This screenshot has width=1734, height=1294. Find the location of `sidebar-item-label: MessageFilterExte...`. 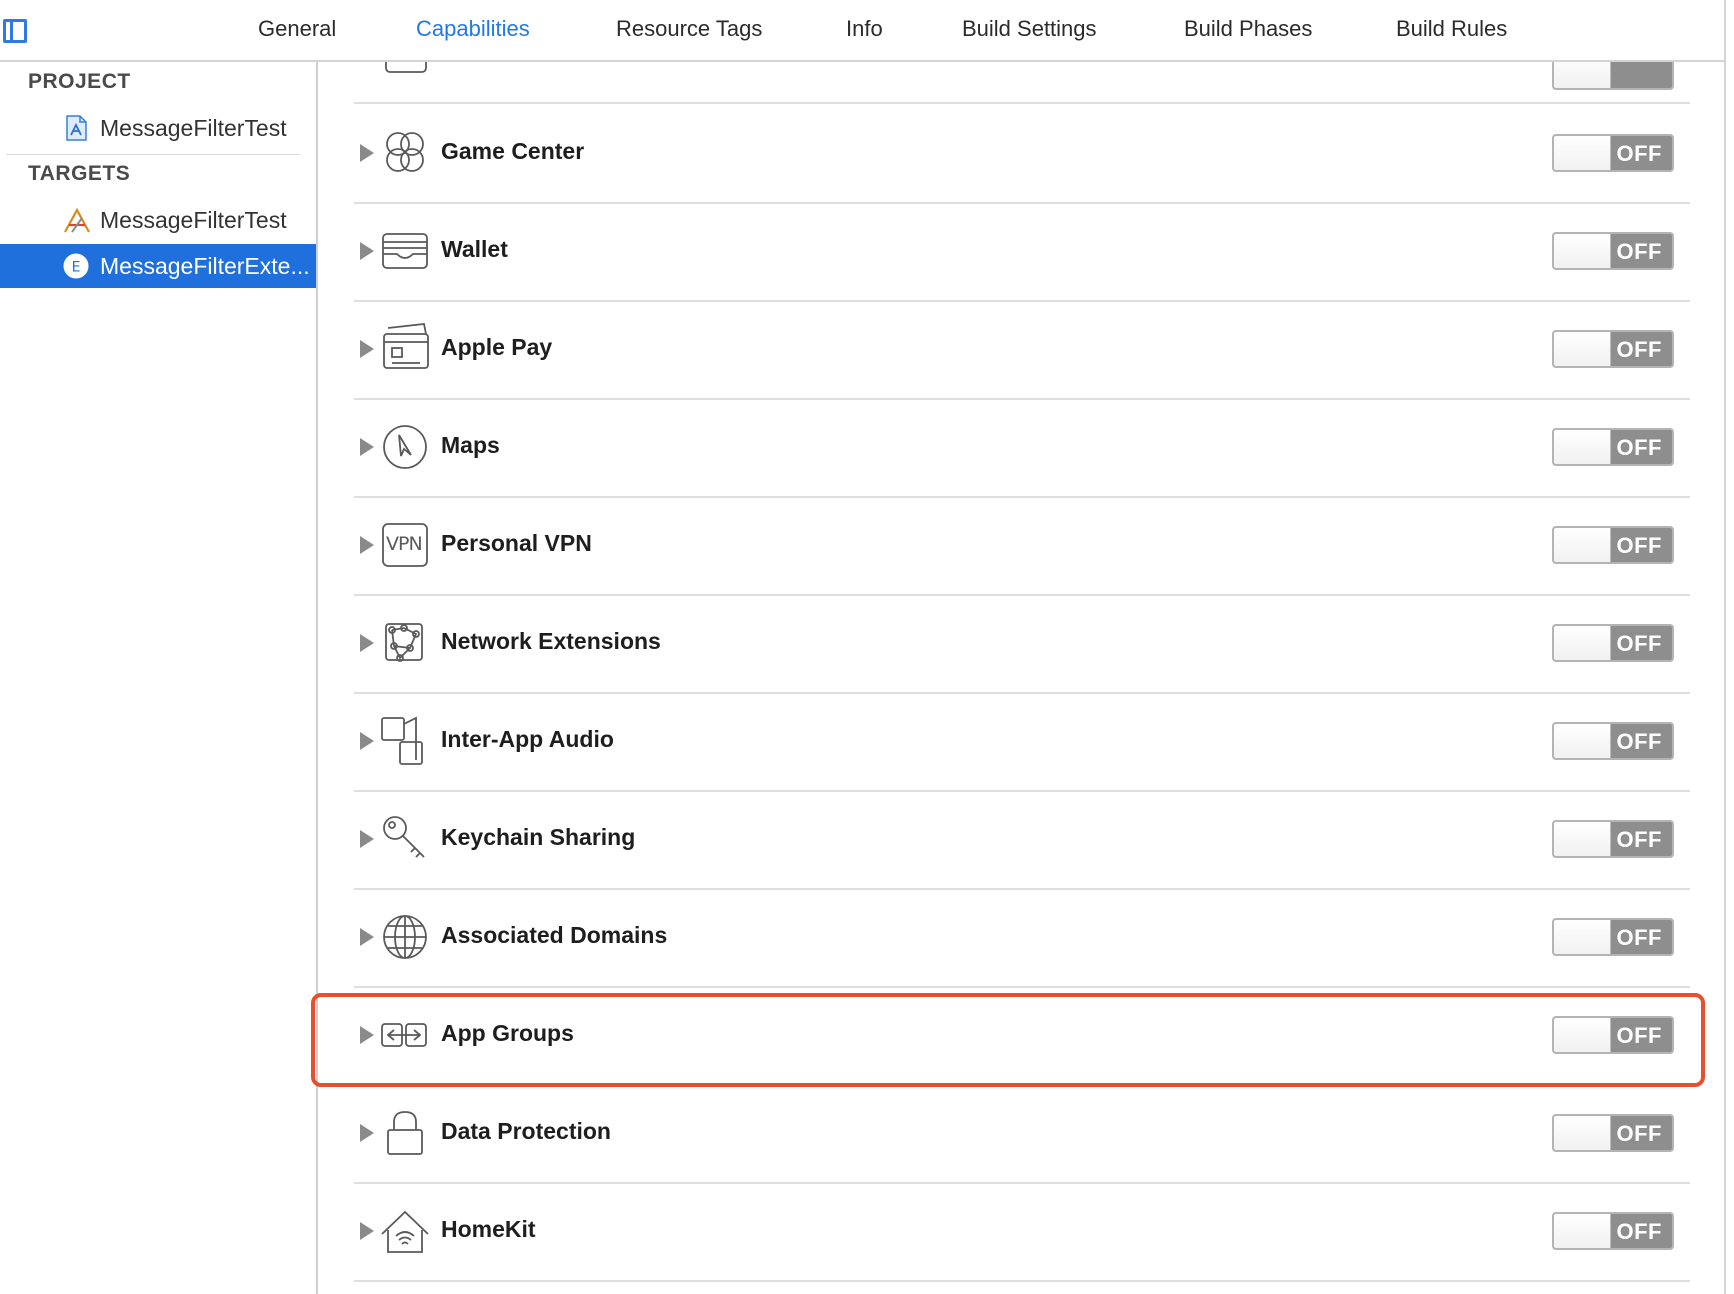

sidebar-item-label: MessageFilterExte... is located at coordinates (205, 266).